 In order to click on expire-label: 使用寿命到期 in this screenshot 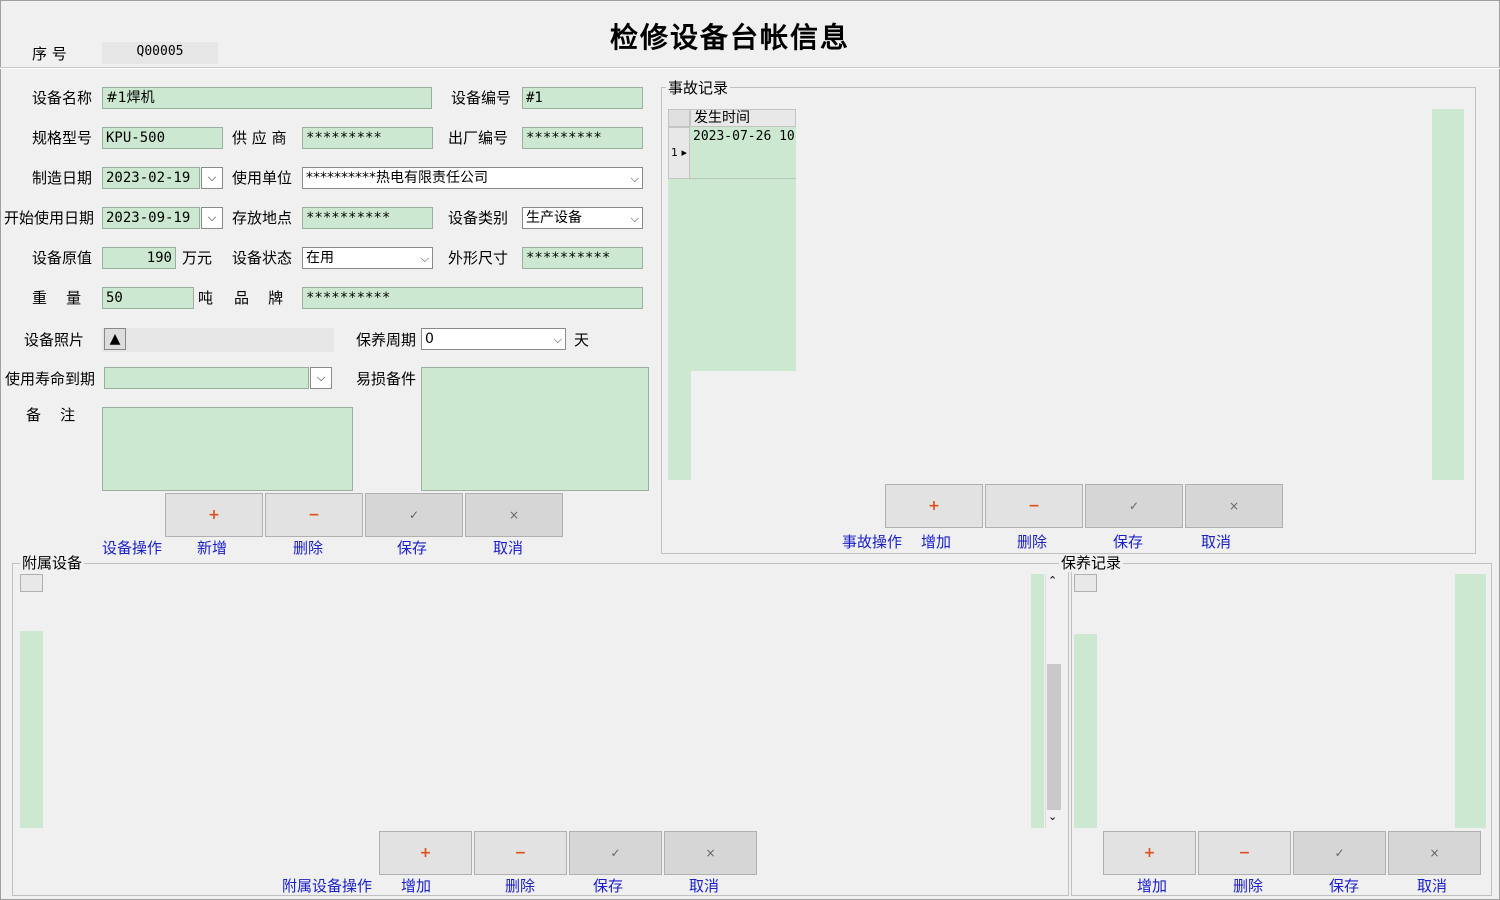, I will do `click(50, 379)`.